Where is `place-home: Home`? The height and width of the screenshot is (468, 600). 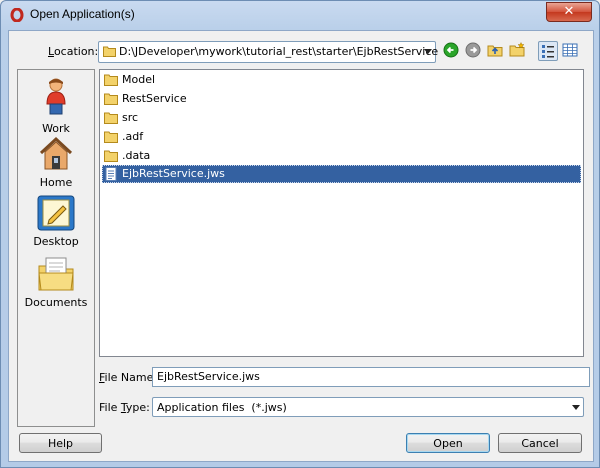 place-home: Home is located at coordinates (56, 162).